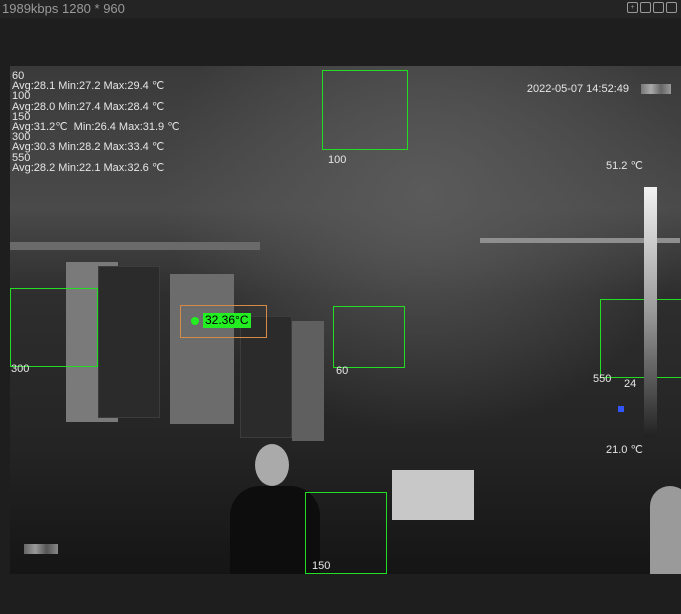  What do you see at coordinates (20, 369) in the screenshot?
I see `roi-label-300: 300` at bounding box center [20, 369].